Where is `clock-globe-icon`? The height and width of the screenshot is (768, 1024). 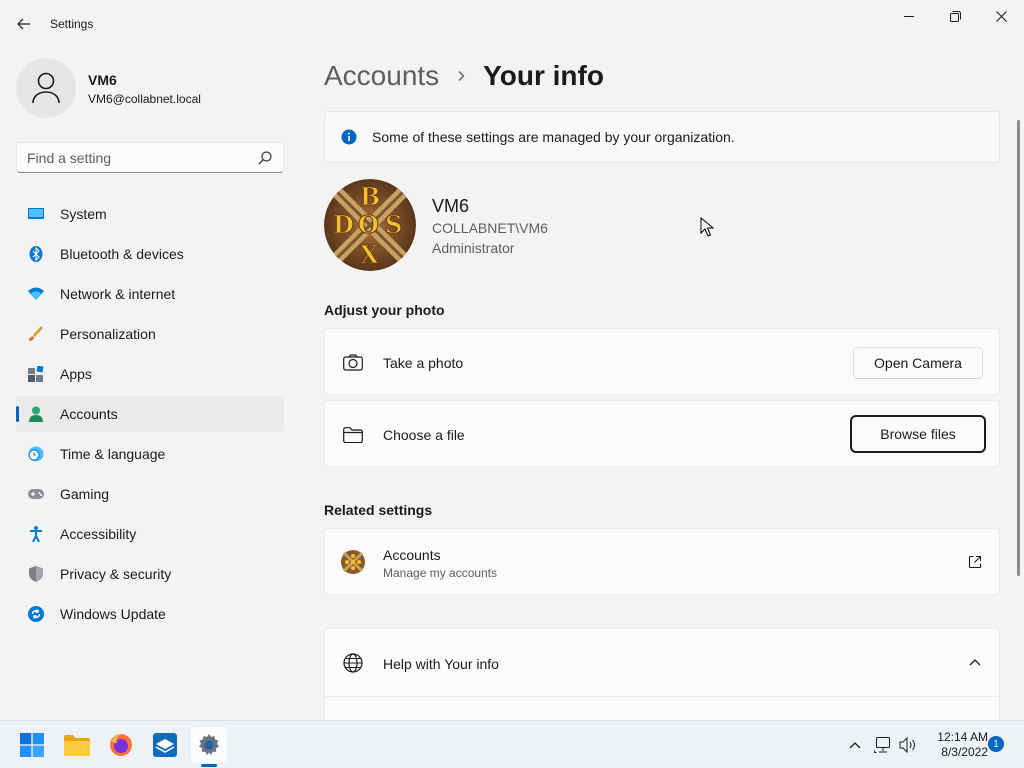 clock-globe-icon is located at coordinates (36, 454).